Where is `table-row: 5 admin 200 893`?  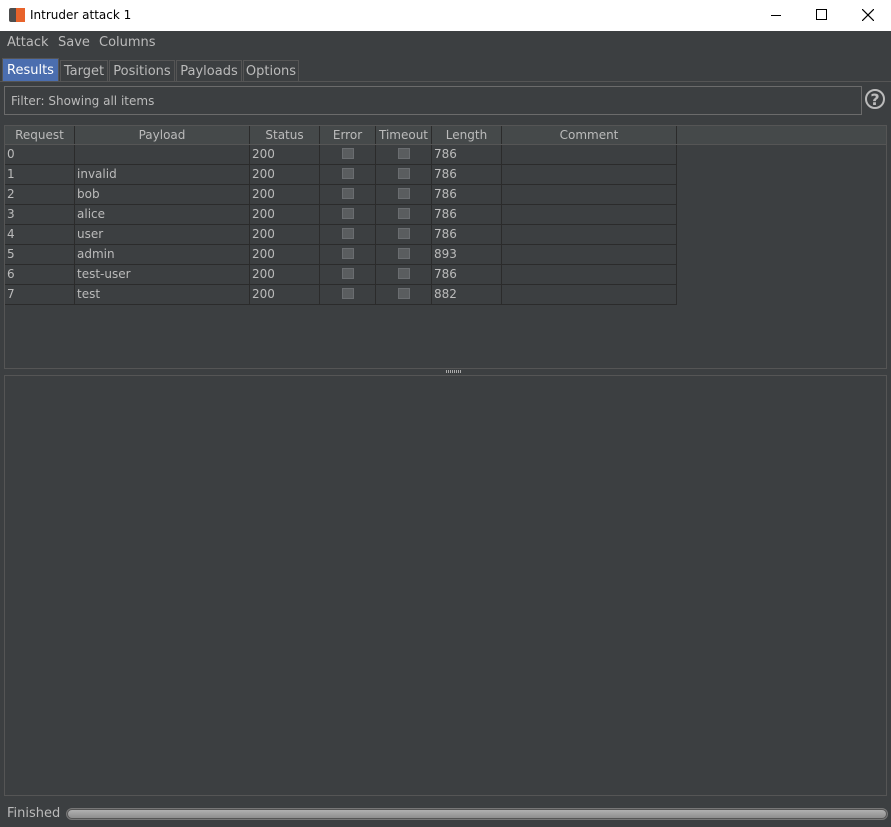 table-row: 5 admin 200 893 is located at coordinates (341, 255).